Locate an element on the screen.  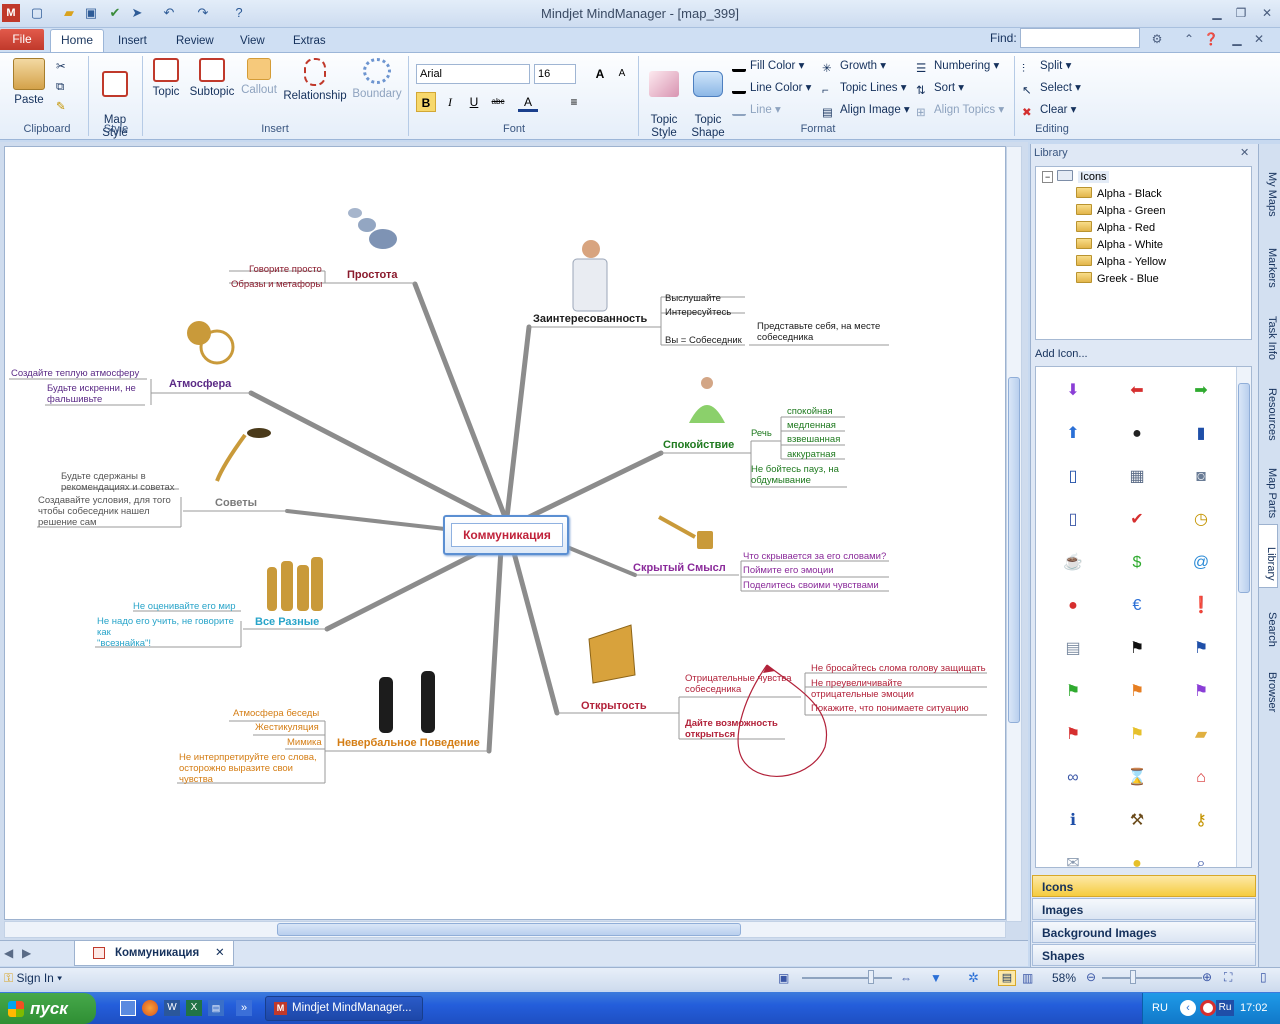
undo-icon: ↶ is located at coordinates (169, 13).